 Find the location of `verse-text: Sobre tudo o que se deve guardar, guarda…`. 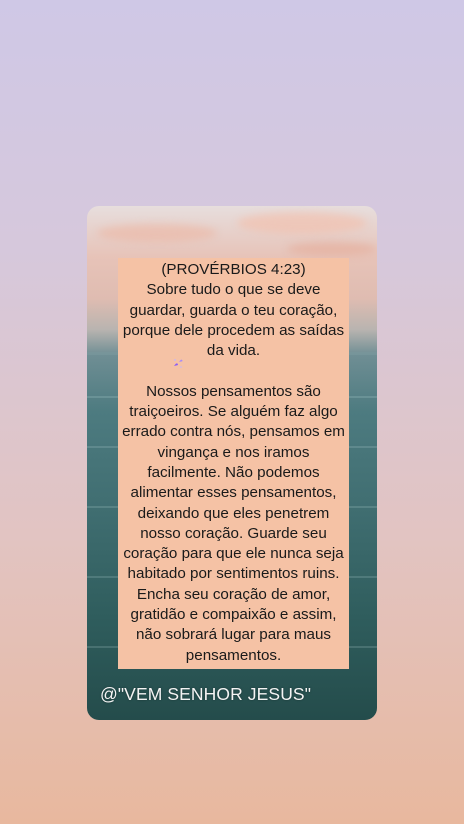

verse-text: Sobre tudo o que se deve guardar, guarda… is located at coordinates (233, 320).